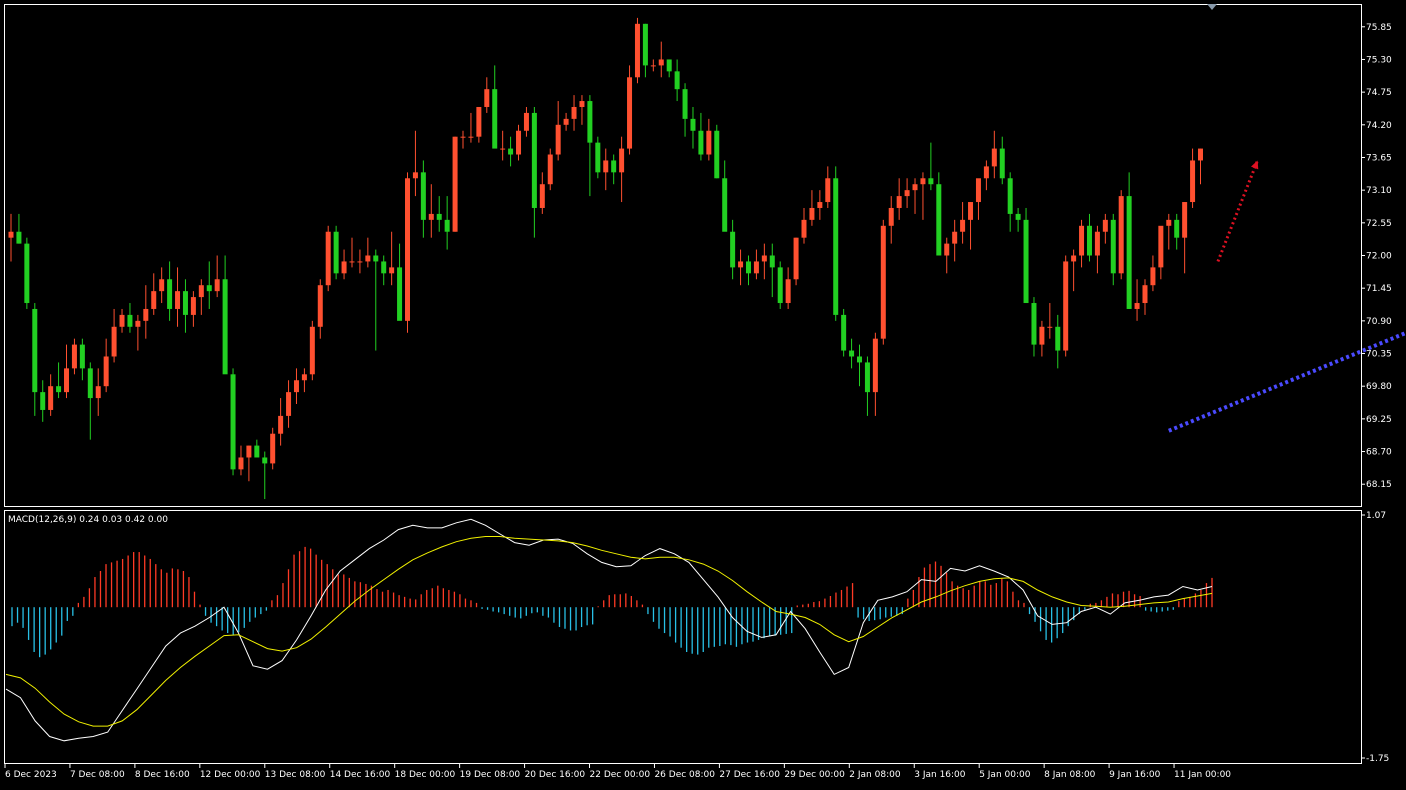 This screenshot has height=790, width=1406. Describe the element at coordinates (1379, 420) in the screenshot. I see `price-tick-label: 69.25` at that location.